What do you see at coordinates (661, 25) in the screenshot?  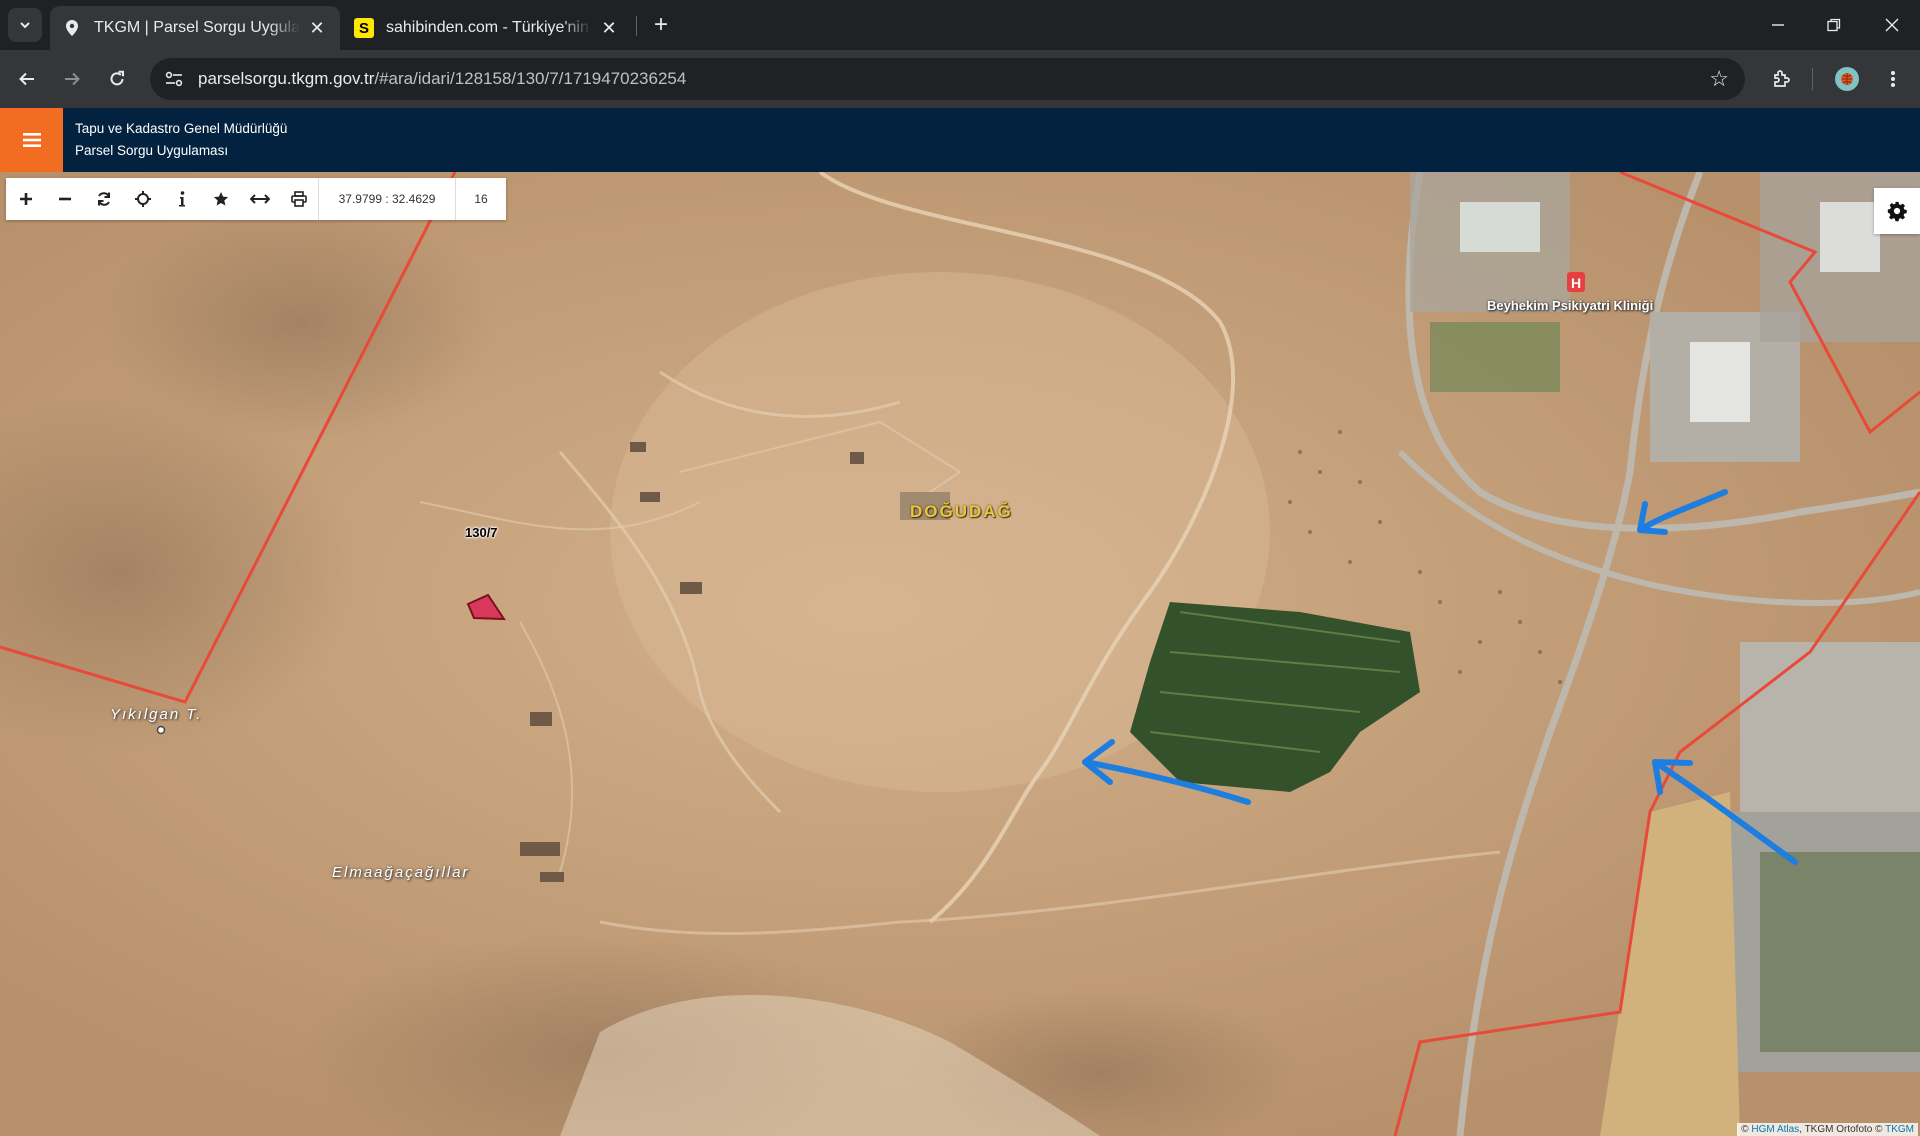 I see `new-tab-button: +` at bounding box center [661, 25].